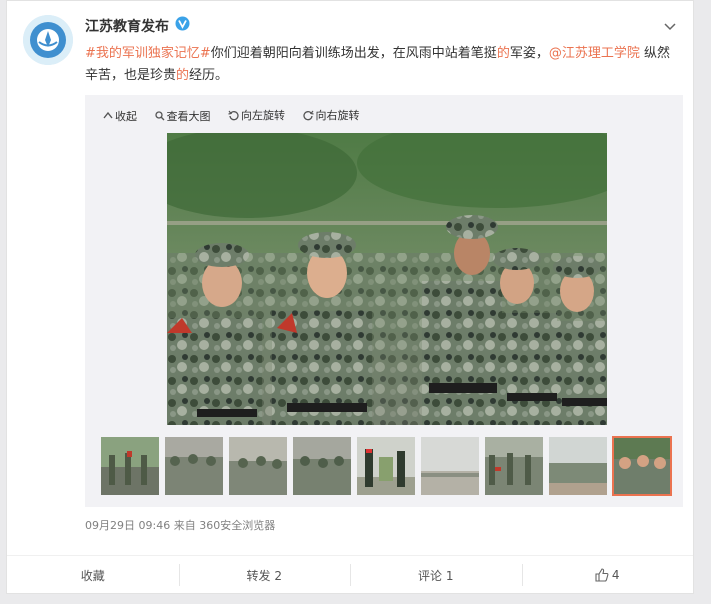 Image resolution: width=711 pixels, height=604 pixels. I want to click on favorite-button: 收藏, so click(93, 575).